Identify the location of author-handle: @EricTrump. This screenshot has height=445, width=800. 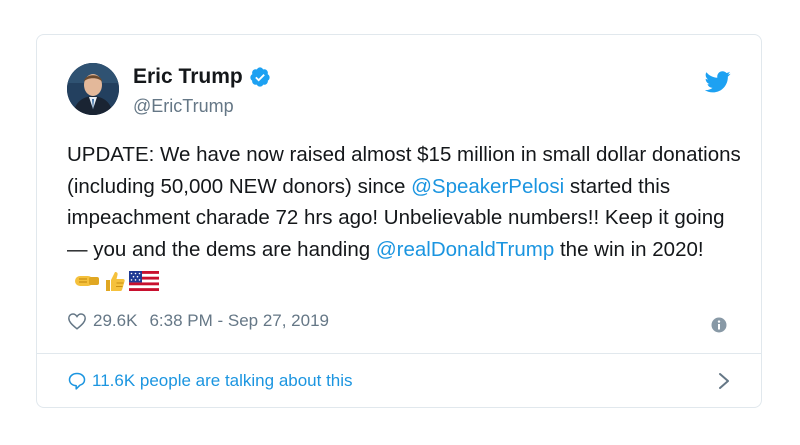
(183, 106).